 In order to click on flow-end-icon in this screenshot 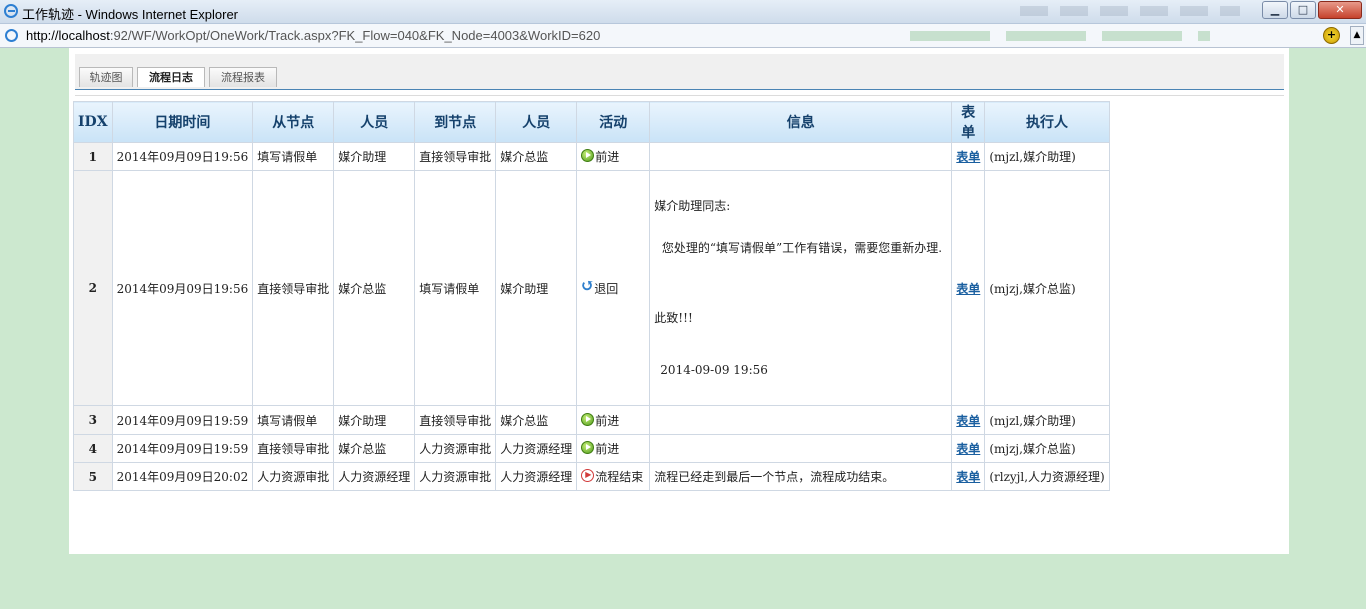, I will do `click(588, 475)`.